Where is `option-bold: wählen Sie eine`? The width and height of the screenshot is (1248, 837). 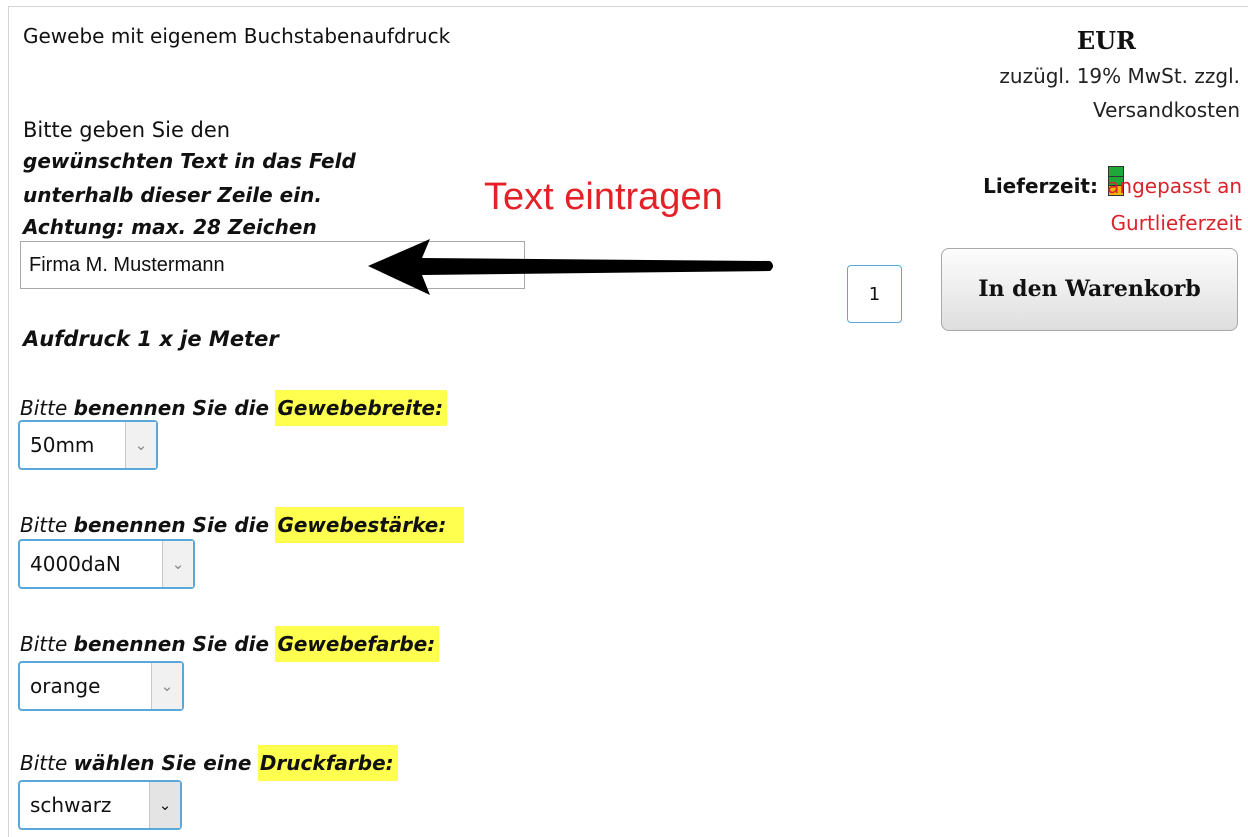
option-bold: wählen Sie eine is located at coordinates (162, 763).